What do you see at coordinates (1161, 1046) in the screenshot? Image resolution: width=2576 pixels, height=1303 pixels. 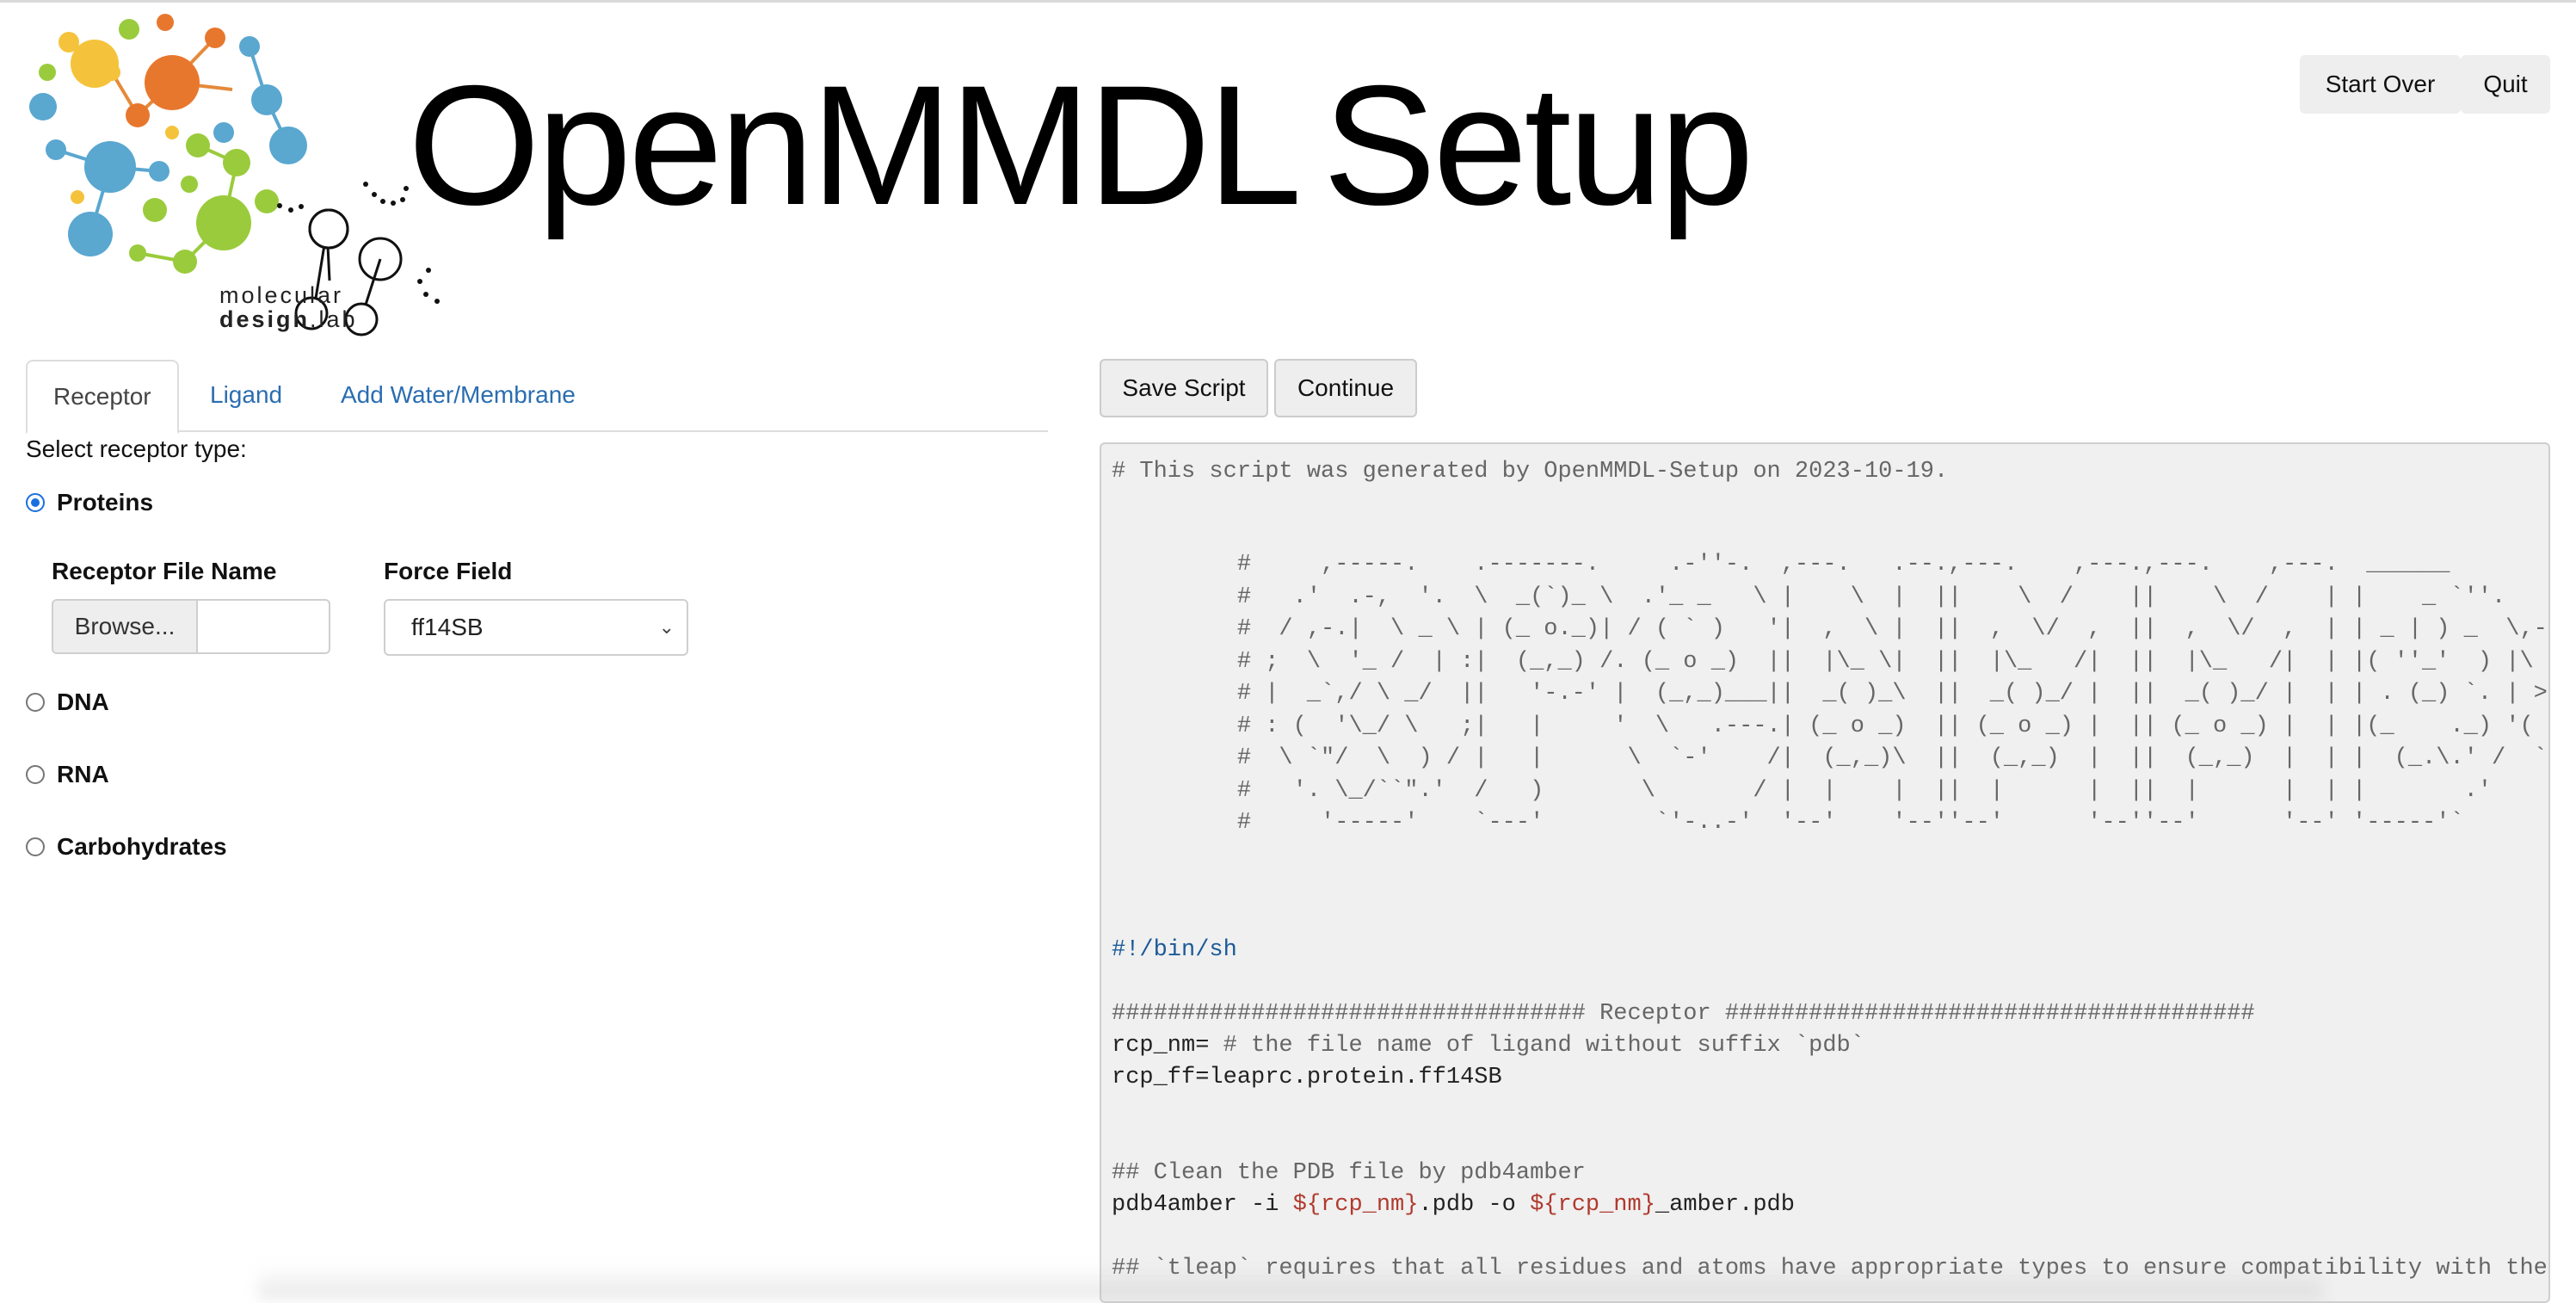 I see `rcp-nm-code: rcp_nm=` at bounding box center [1161, 1046].